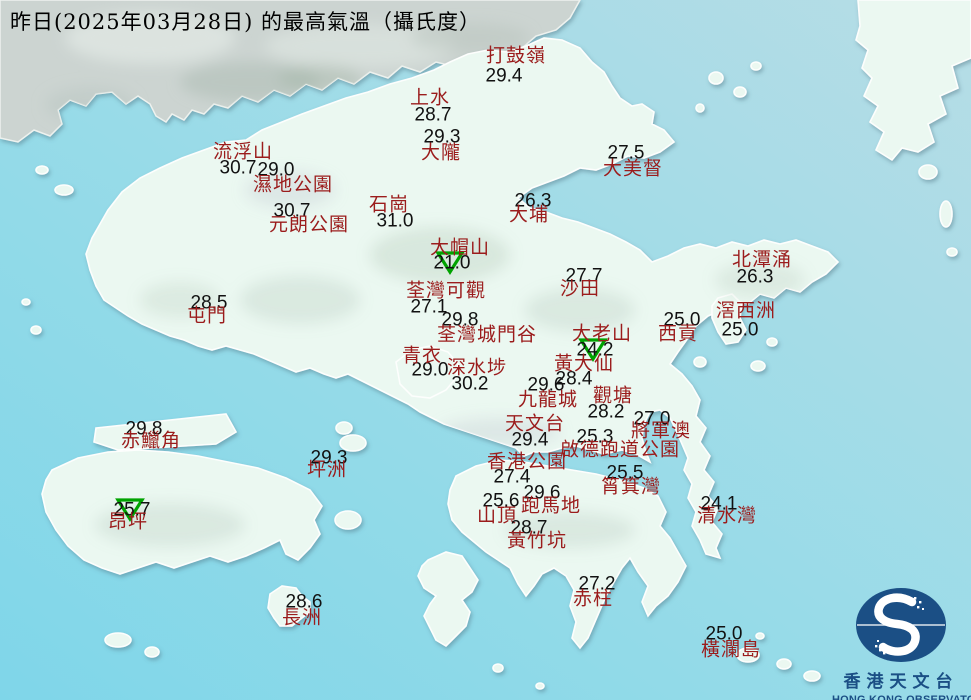 The height and width of the screenshot is (700, 971). Describe the element at coordinates (441, 152) in the screenshot. I see `station-name: 大隴` at that location.